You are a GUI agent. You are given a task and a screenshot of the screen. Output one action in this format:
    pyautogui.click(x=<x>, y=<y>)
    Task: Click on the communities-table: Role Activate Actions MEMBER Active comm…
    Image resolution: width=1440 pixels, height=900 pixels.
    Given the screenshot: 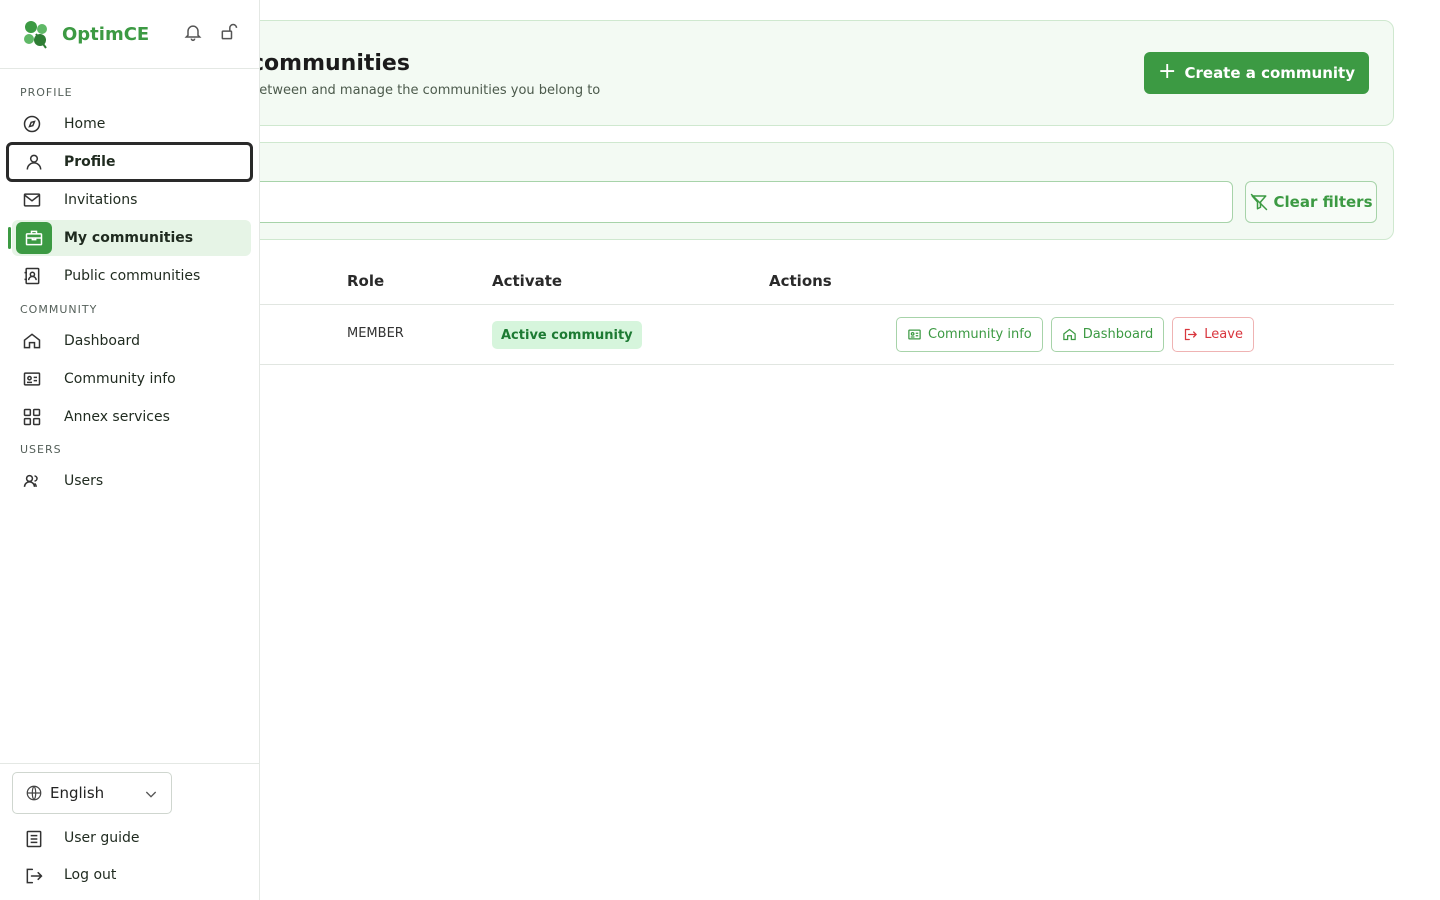 What is the action you would take?
    pyautogui.click(x=797, y=310)
    